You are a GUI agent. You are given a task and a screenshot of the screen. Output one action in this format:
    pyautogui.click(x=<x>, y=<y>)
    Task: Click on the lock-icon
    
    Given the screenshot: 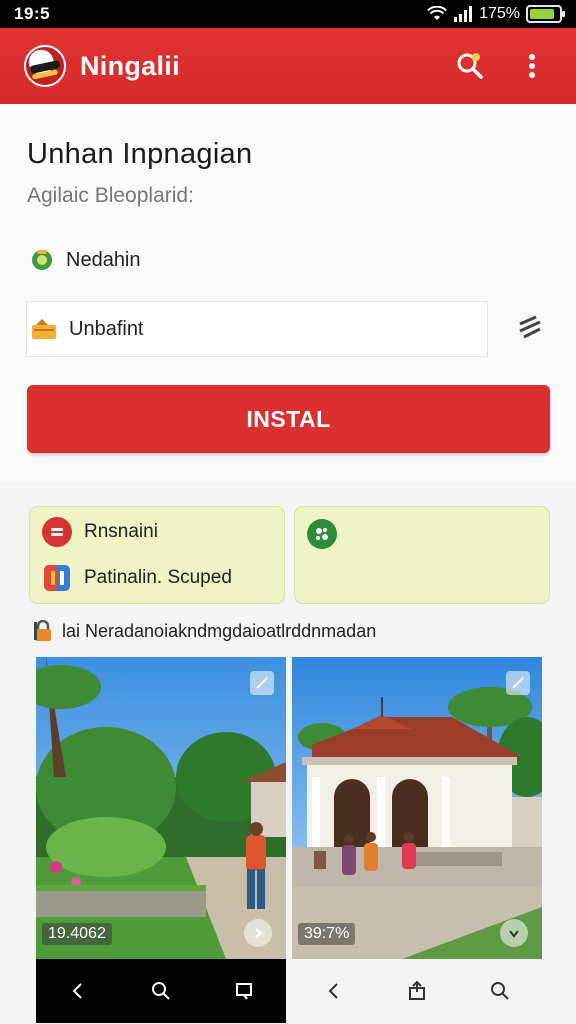 What is the action you would take?
    pyautogui.click(x=42, y=630)
    